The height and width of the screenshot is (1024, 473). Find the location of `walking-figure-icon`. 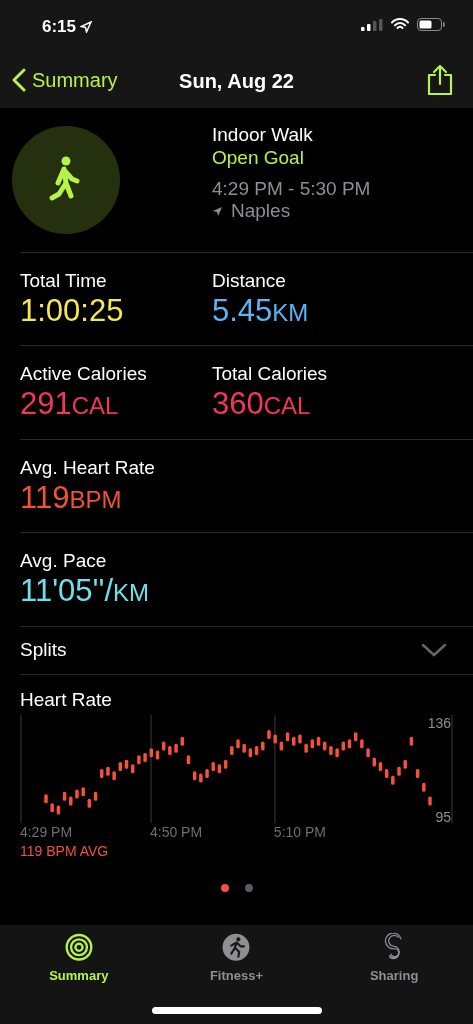

walking-figure-icon is located at coordinates (66, 180).